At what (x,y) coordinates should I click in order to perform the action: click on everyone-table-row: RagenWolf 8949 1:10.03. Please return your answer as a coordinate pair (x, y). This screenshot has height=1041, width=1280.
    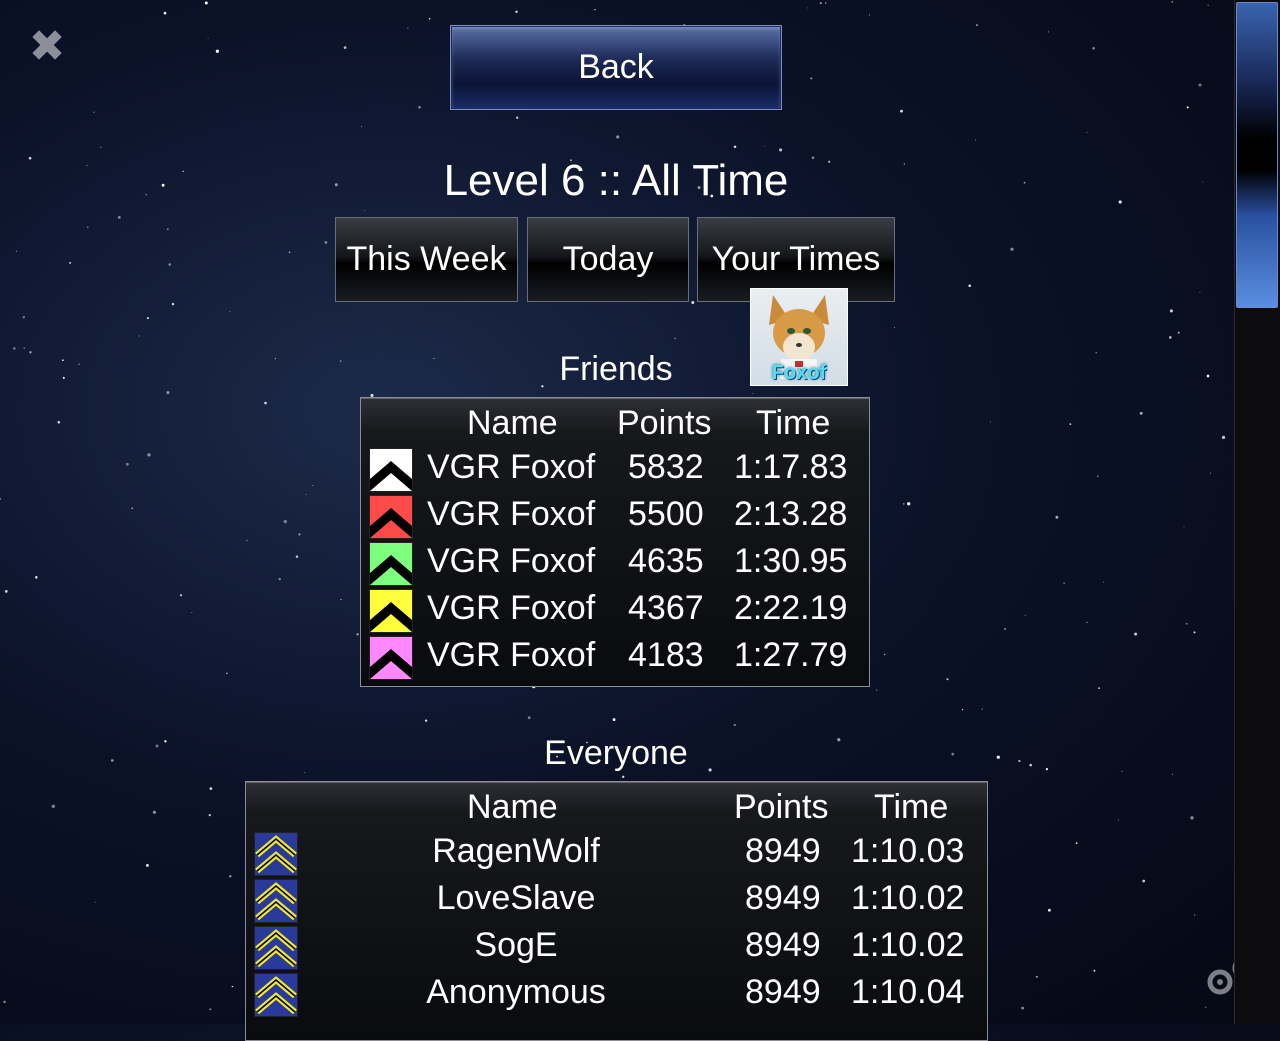
    Looking at the image, I should click on (616, 855).